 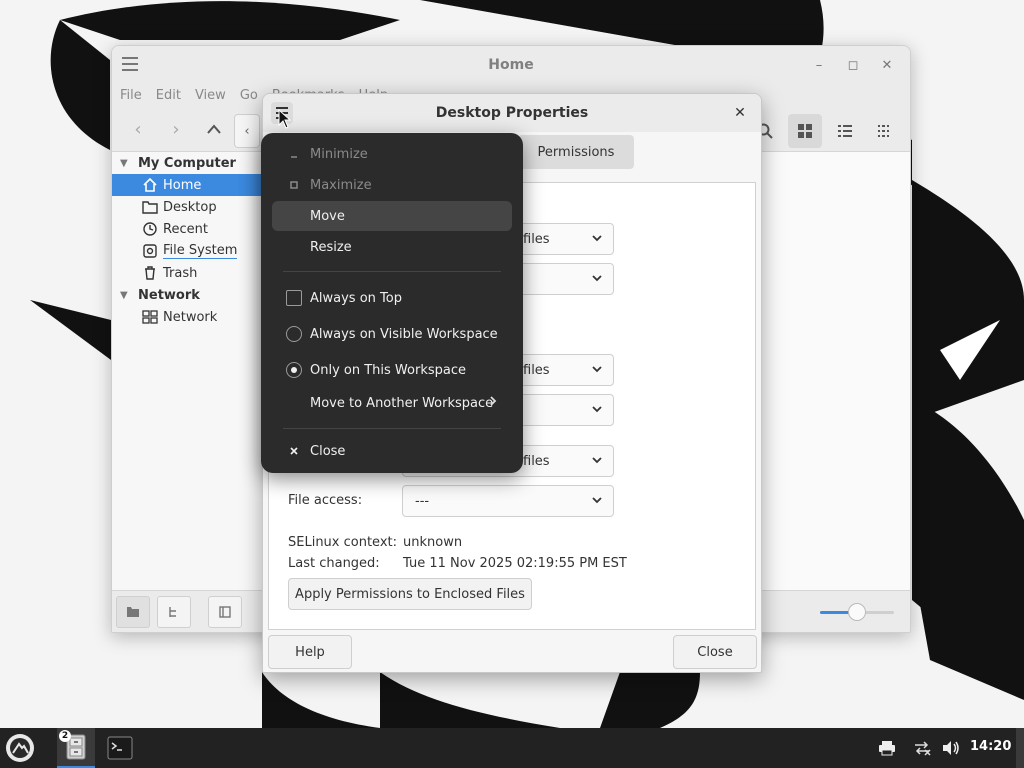 I want to click on menu-item-always-on-top: Always on Top, so click(x=392, y=298).